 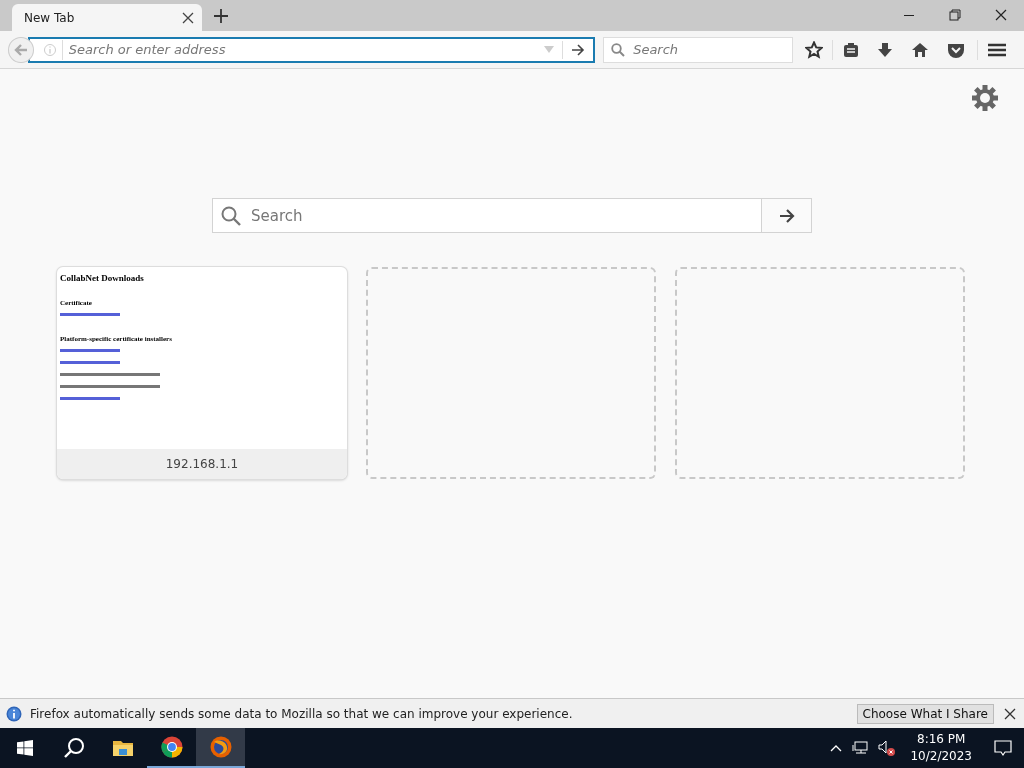 What do you see at coordinates (836, 748) in the screenshot?
I see `chevron-up-icon` at bounding box center [836, 748].